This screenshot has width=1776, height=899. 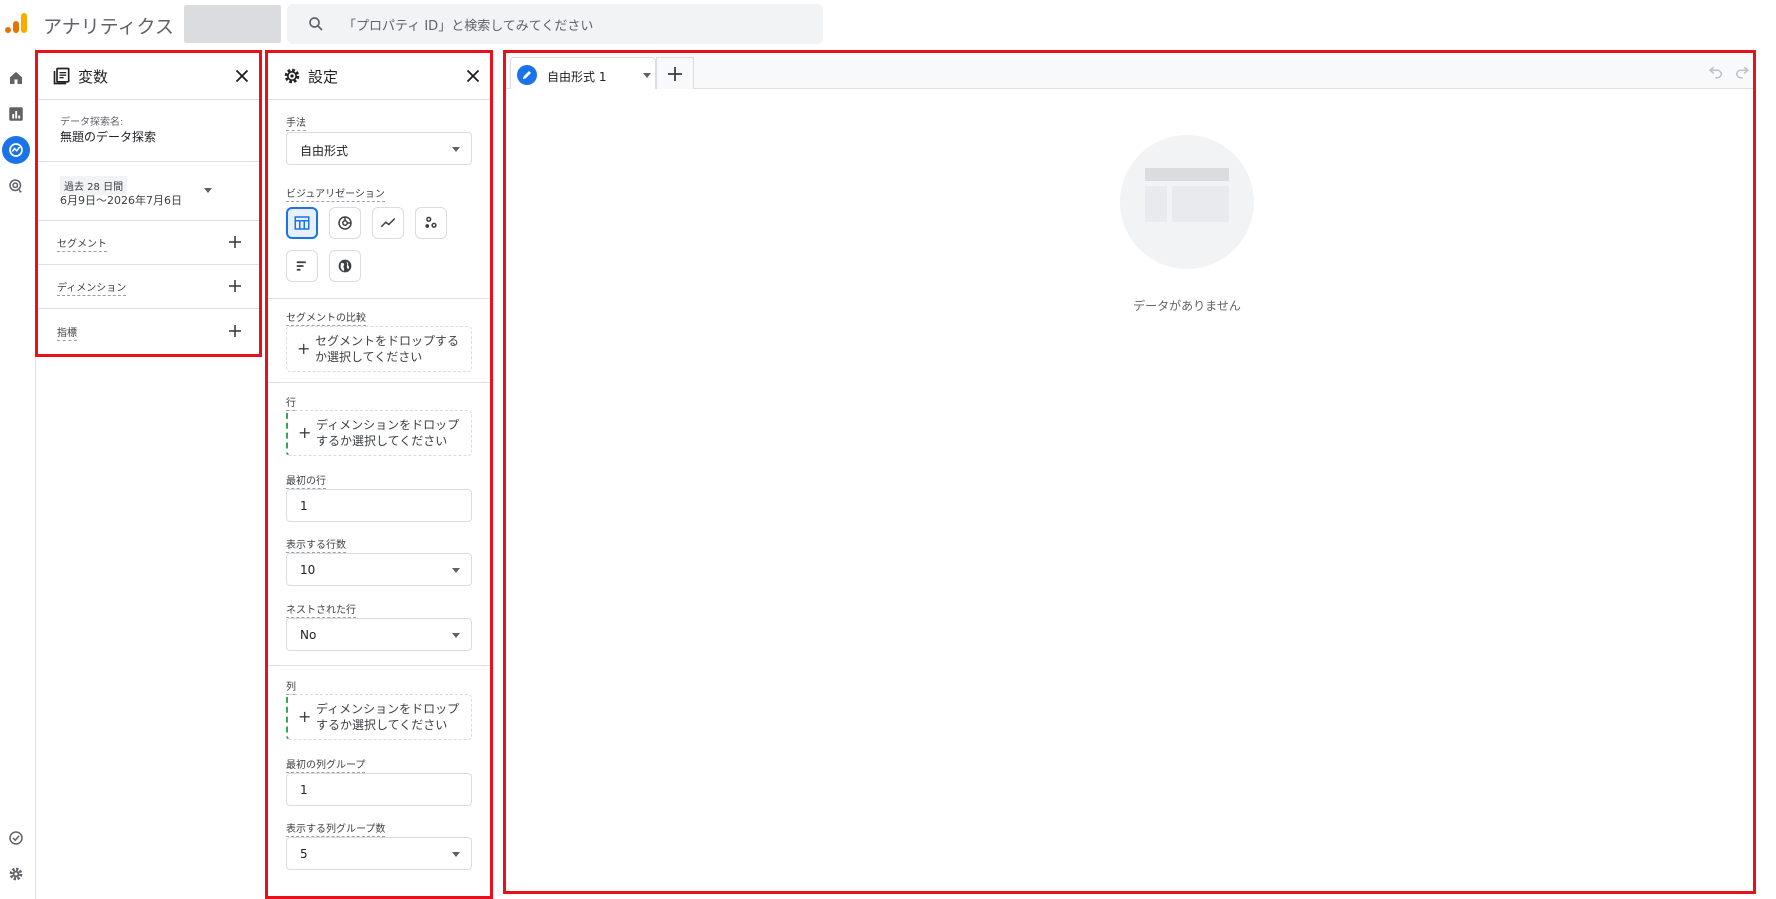 What do you see at coordinates (148, 287) in the screenshot?
I see `dimensions-section: ディメンション` at bounding box center [148, 287].